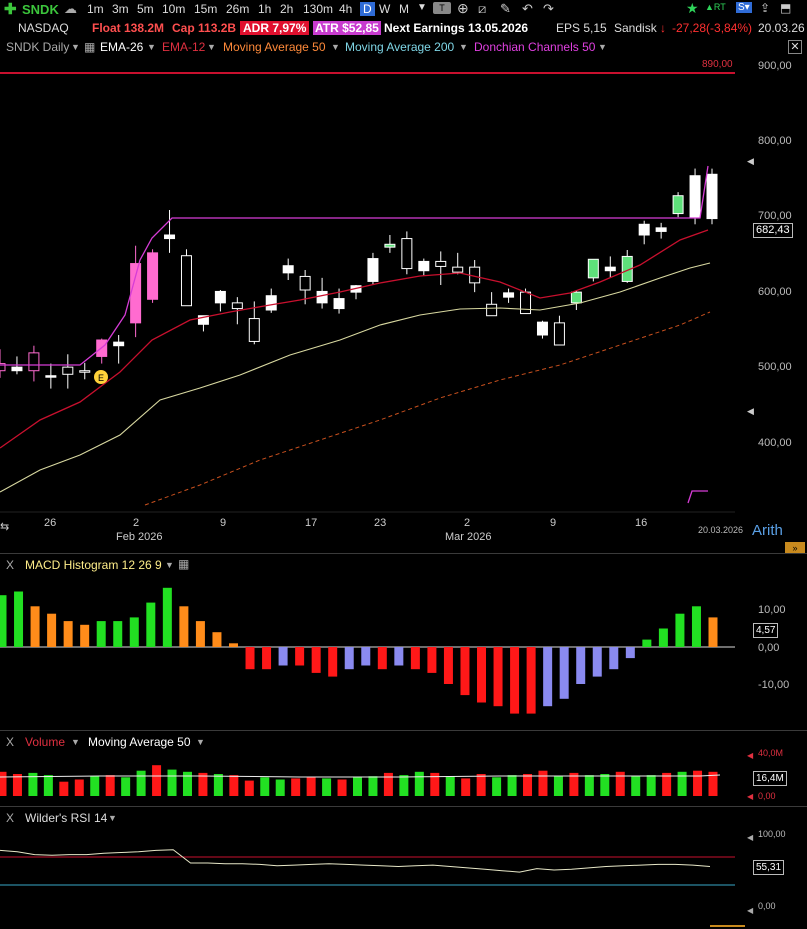 This screenshot has height=929, width=807. What do you see at coordinates (772, 834) in the screenshot?
I see `rsi-tick: 100,00` at bounding box center [772, 834].